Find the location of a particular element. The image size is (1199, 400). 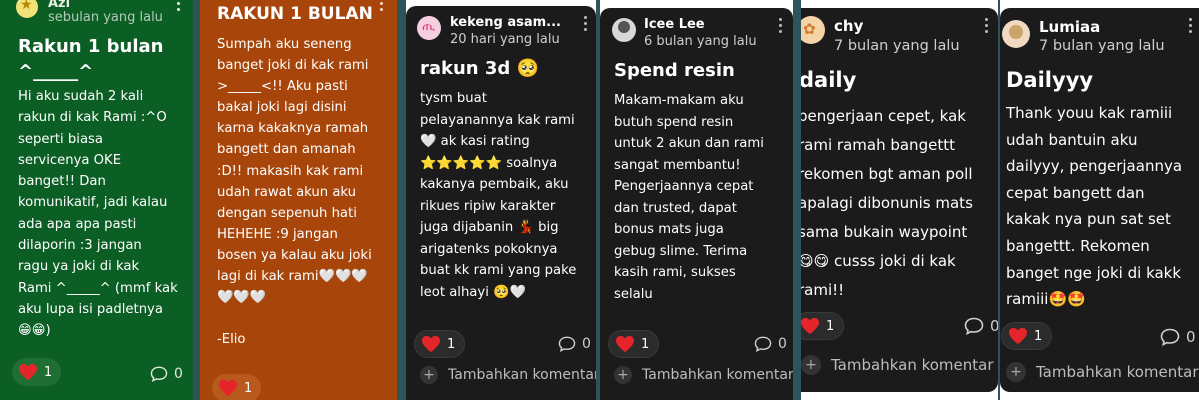

post-title: Dailyyy is located at coordinates (1050, 80).